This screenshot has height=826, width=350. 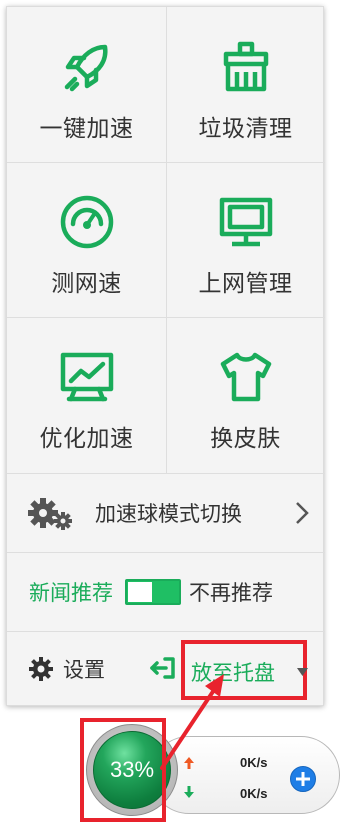 What do you see at coordinates (254, 762) in the screenshot?
I see `upload-speed: 0K/s` at bounding box center [254, 762].